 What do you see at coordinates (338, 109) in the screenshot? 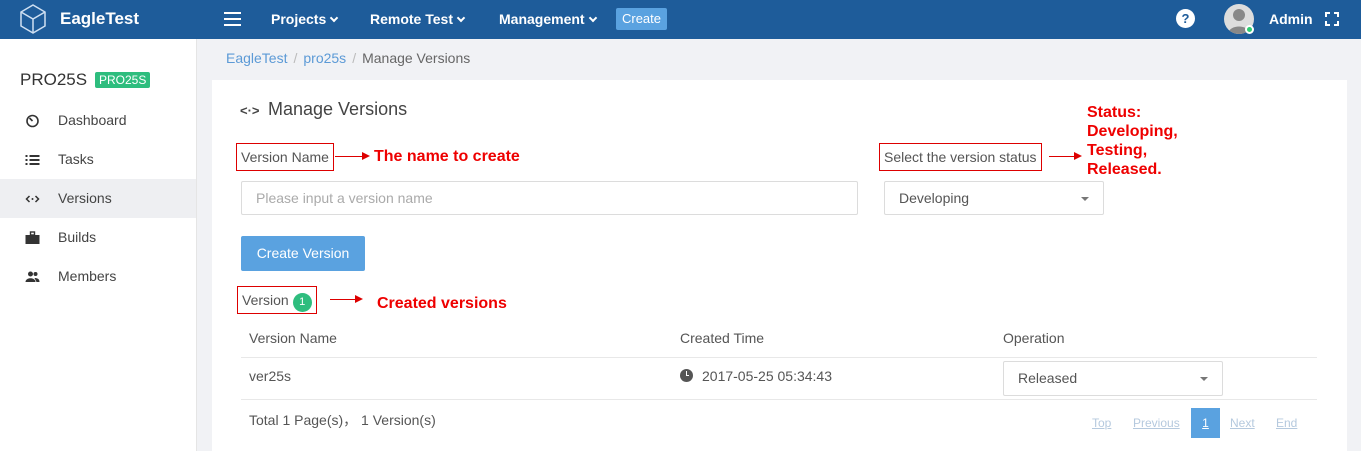
I see `page-title: Manage Versions` at bounding box center [338, 109].